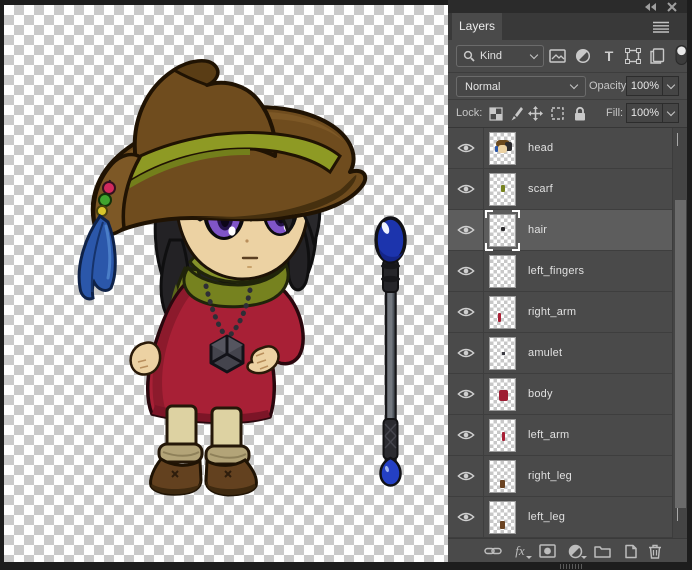 This screenshot has width=692, height=570. Describe the element at coordinates (670, 86) in the screenshot. I see `opacity-dropdown-button` at that location.